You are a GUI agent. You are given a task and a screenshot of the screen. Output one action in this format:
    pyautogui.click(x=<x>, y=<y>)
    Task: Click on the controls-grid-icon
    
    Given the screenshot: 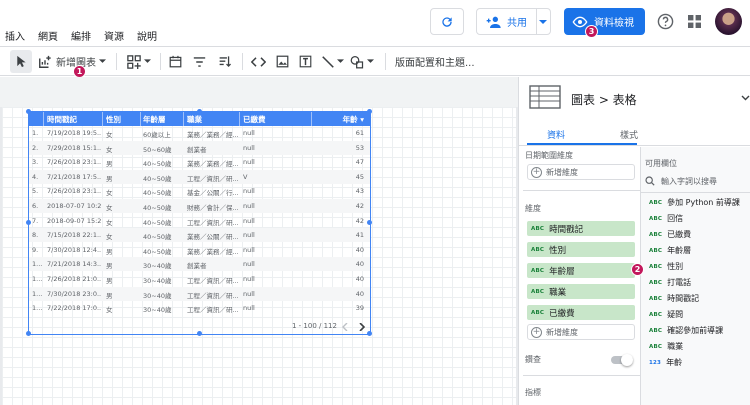 What is the action you would take?
    pyautogui.click(x=134, y=61)
    